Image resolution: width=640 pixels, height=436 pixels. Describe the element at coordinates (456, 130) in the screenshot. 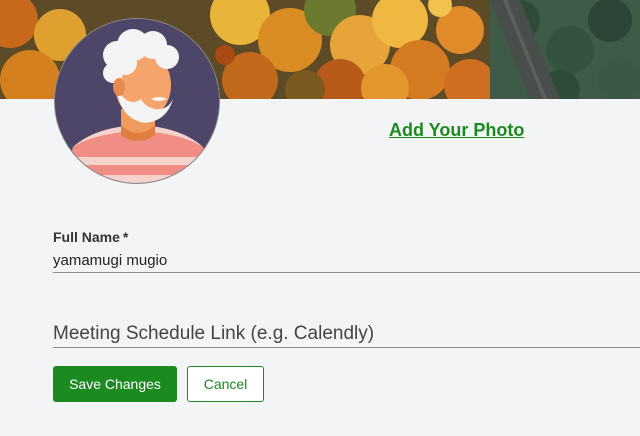

I see `add-photo-link: Add Your Photo` at that location.